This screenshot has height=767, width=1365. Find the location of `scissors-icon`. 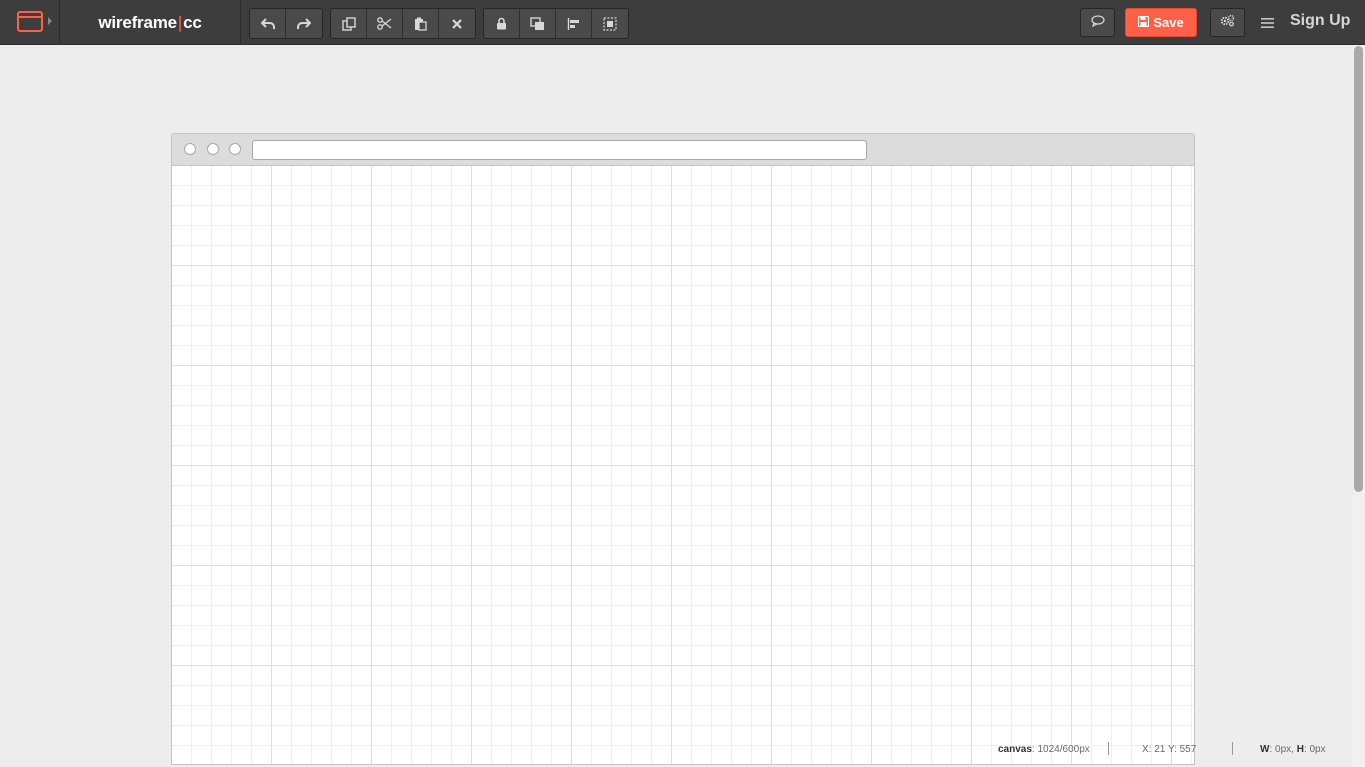

scissors-icon is located at coordinates (384, 23).